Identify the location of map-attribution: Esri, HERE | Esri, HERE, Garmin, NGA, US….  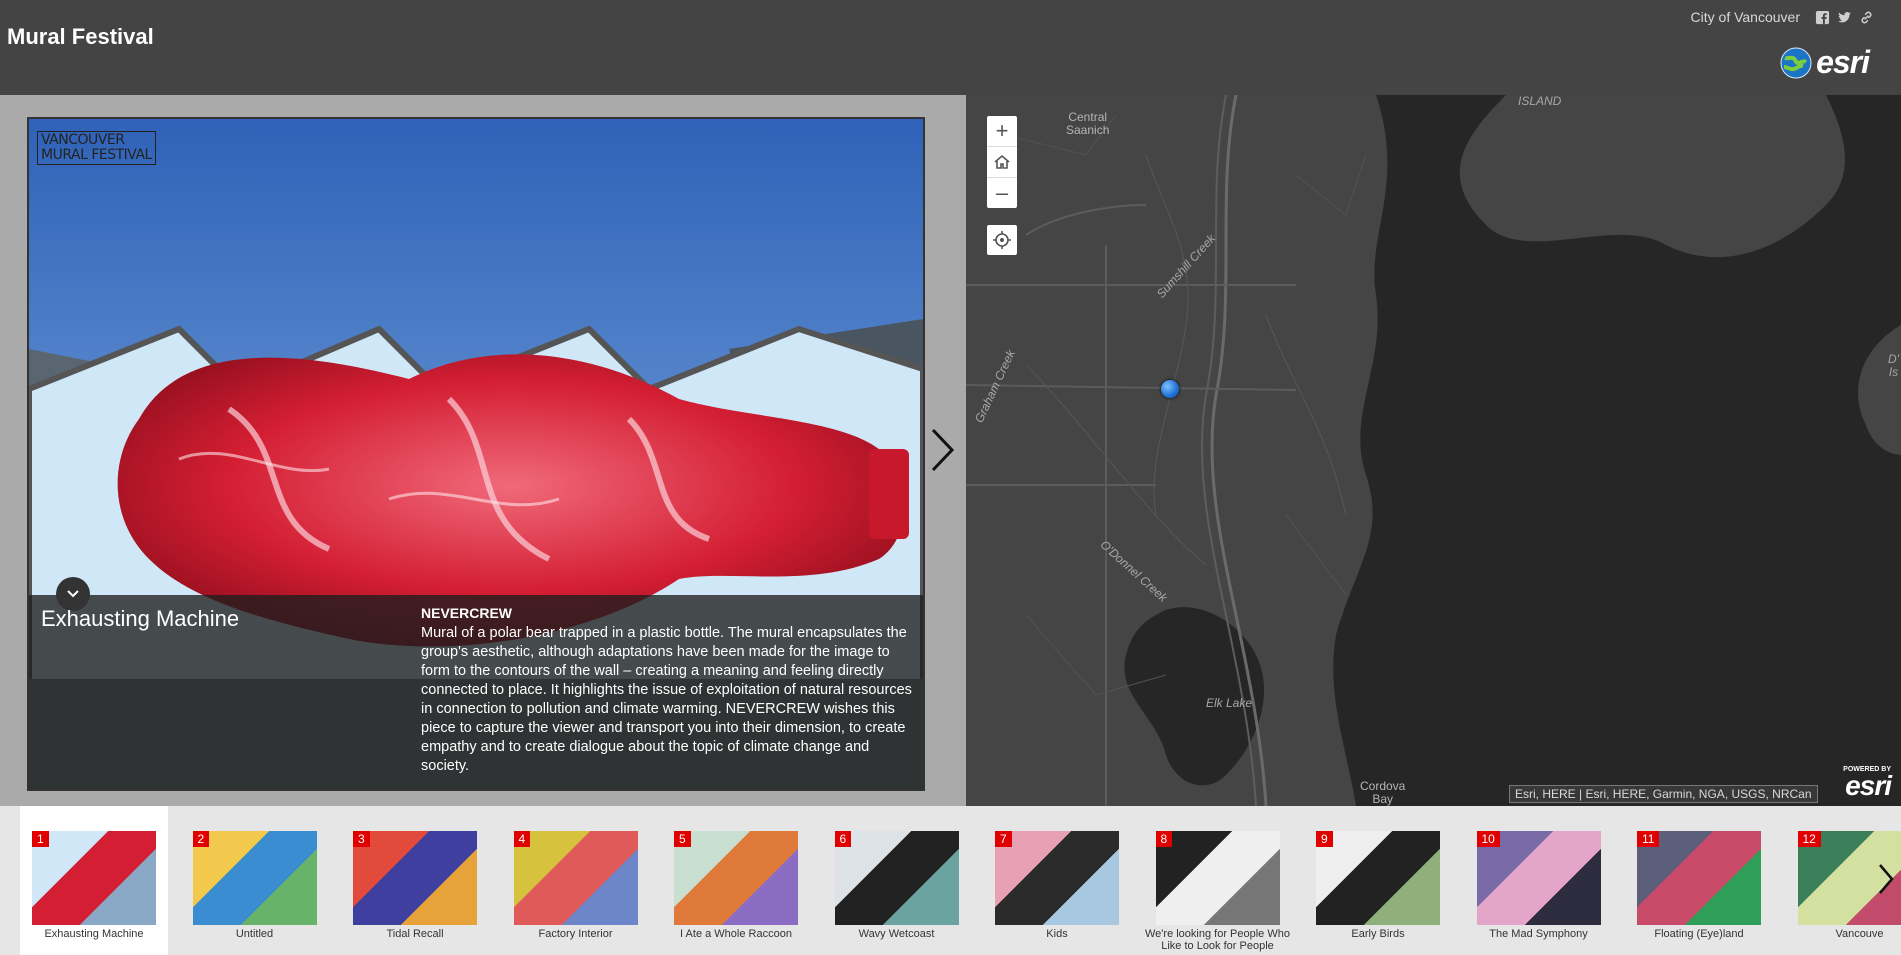
(1663, 794).